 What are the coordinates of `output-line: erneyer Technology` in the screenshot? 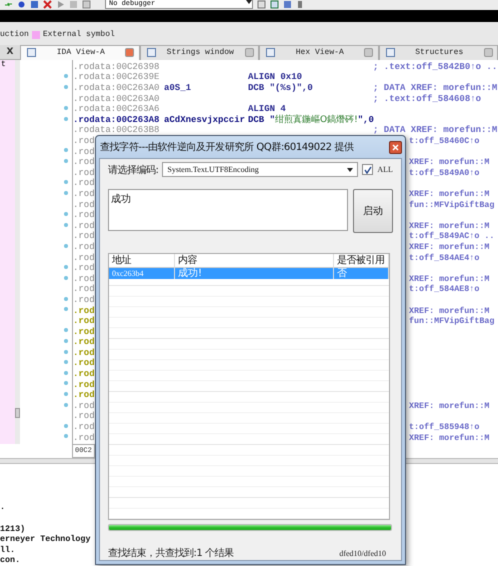 It's located at (45, 539).